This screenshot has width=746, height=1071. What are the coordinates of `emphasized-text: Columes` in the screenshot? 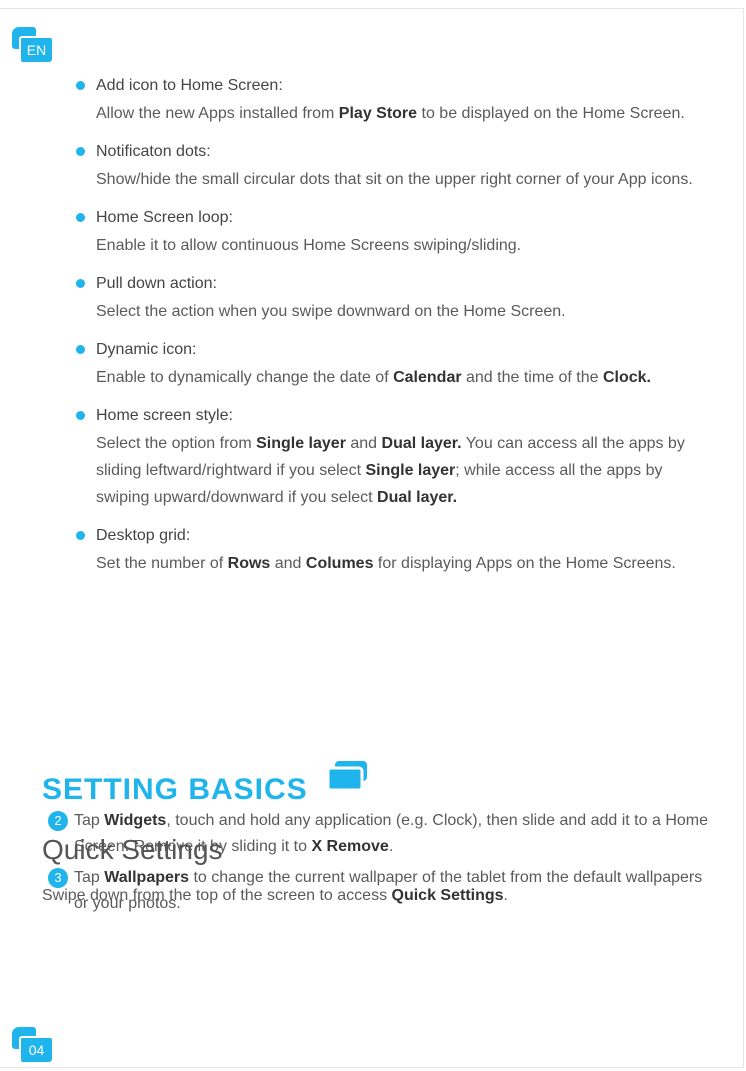 It's located at (339, 563).